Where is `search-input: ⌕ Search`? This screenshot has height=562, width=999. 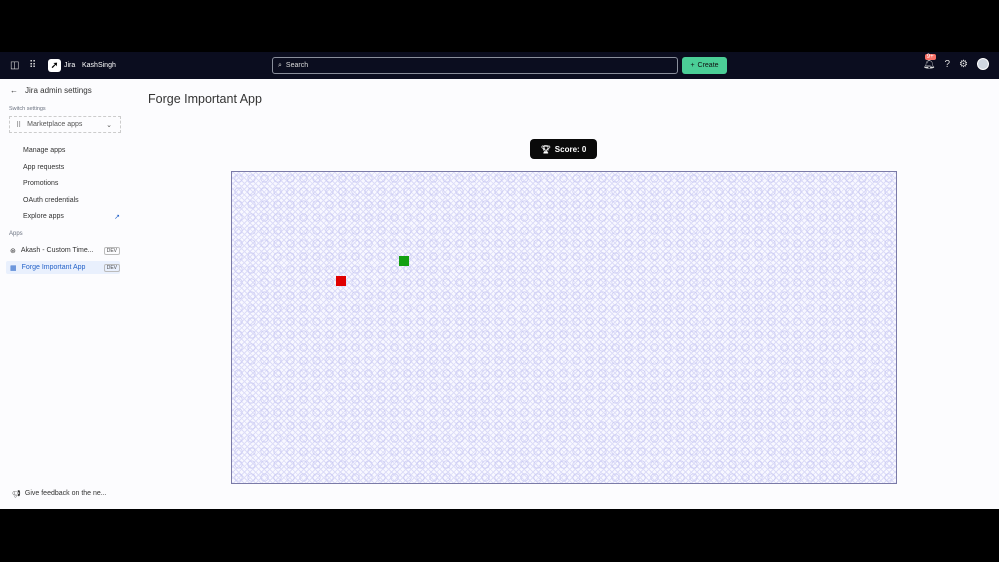
search-input: ⌕ Search is located at coordinates (475, 65).